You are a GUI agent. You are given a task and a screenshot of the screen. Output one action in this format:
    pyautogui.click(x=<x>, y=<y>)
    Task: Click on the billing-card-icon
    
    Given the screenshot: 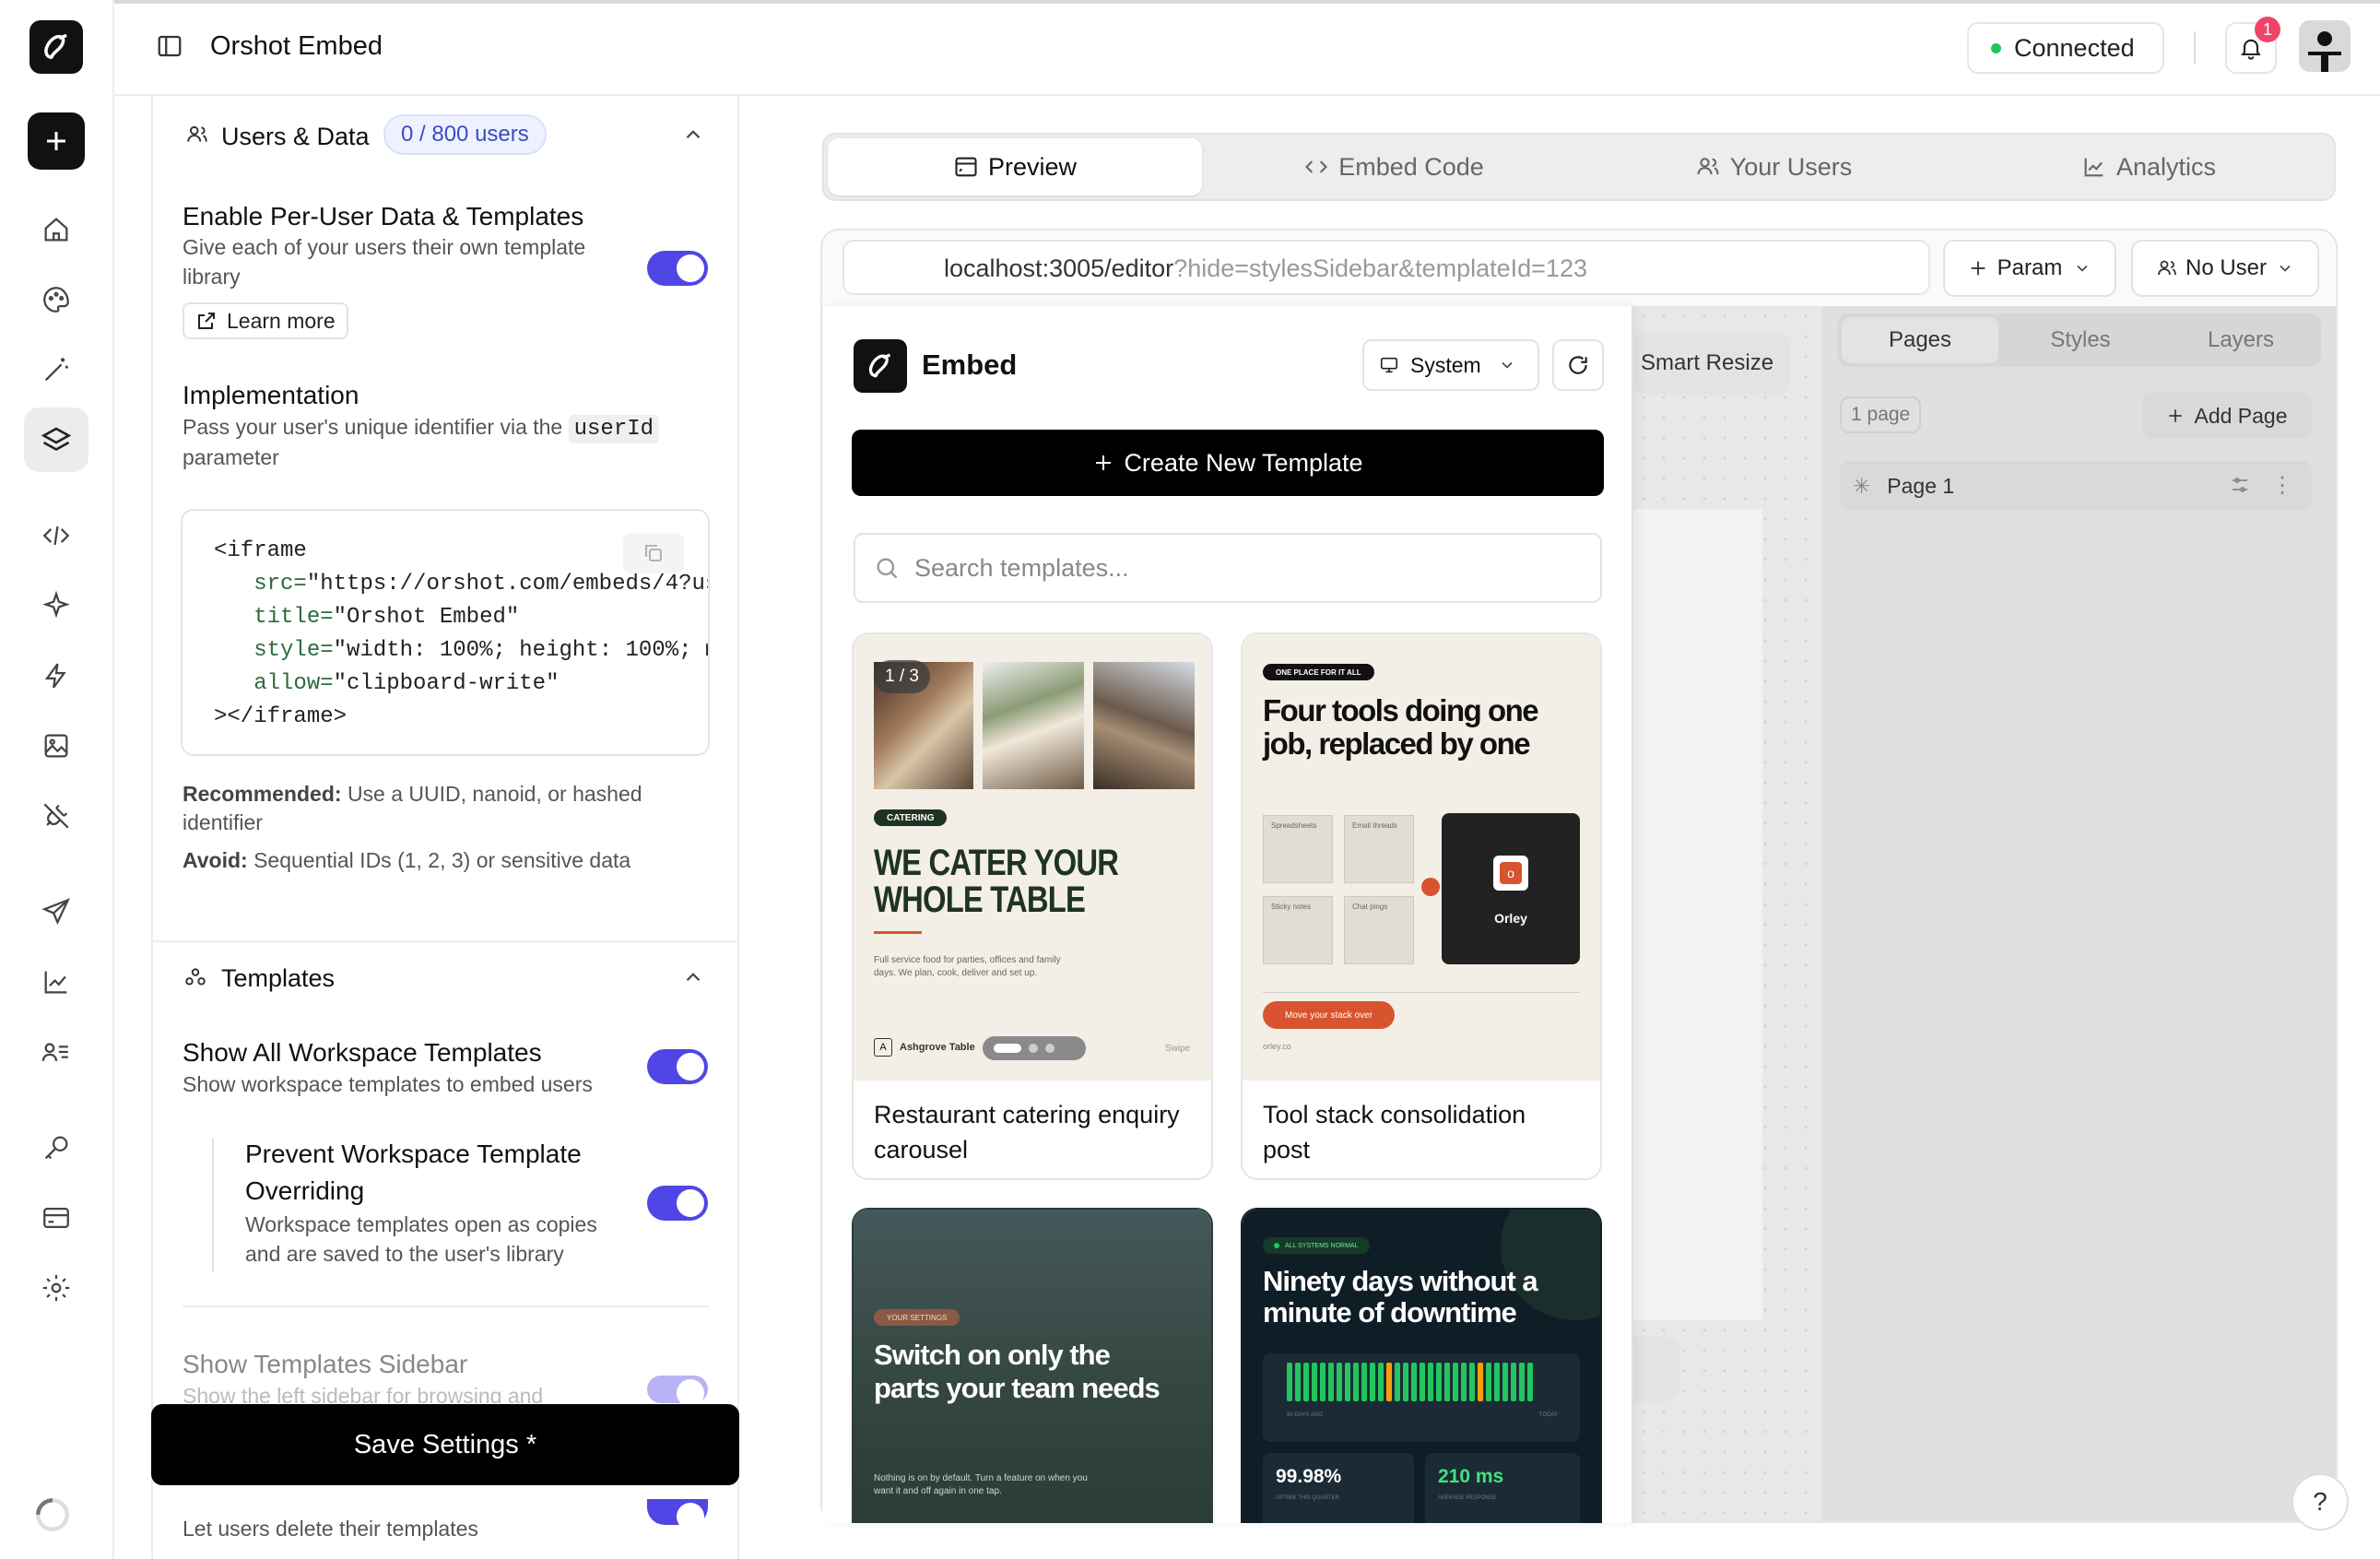 What is the action you would take?
    pyautogui.click(x=56, y=1218)
    